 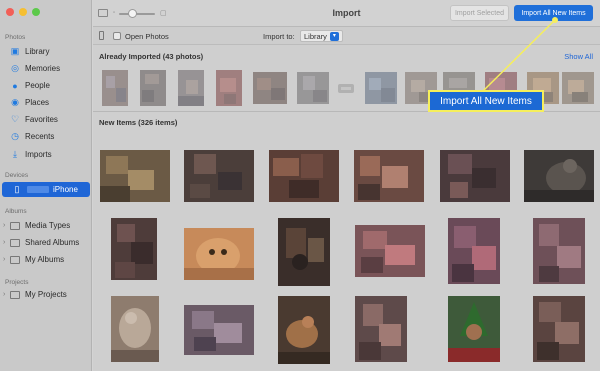 I want to click on import-to-select: Library ▾, so click(x=321, y=36).